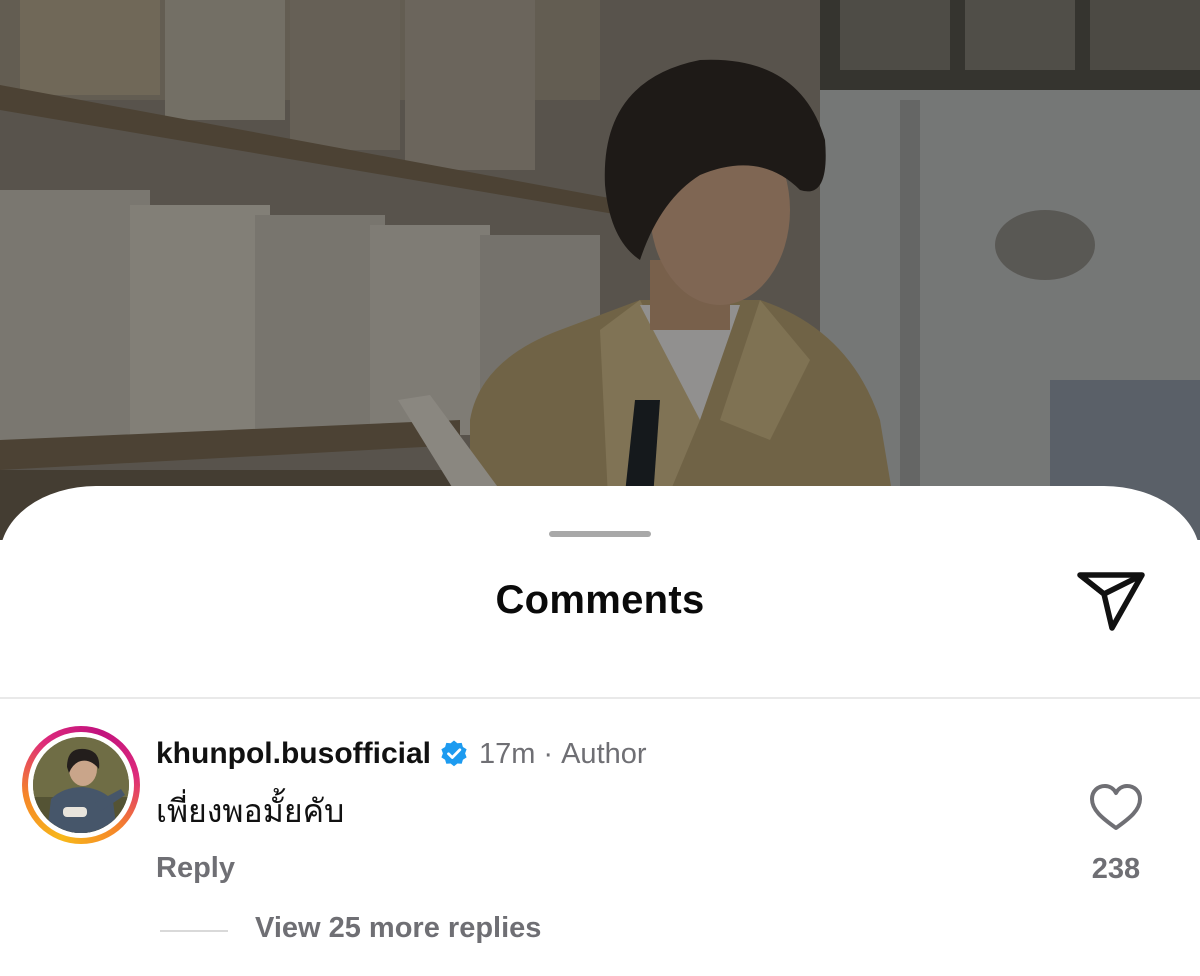 This screenshot has height=976, width=1200. What do you see at coordinates (195, 868) in the screenshot?
I see `reply-button: Reply` at bounding box center [195, 868].